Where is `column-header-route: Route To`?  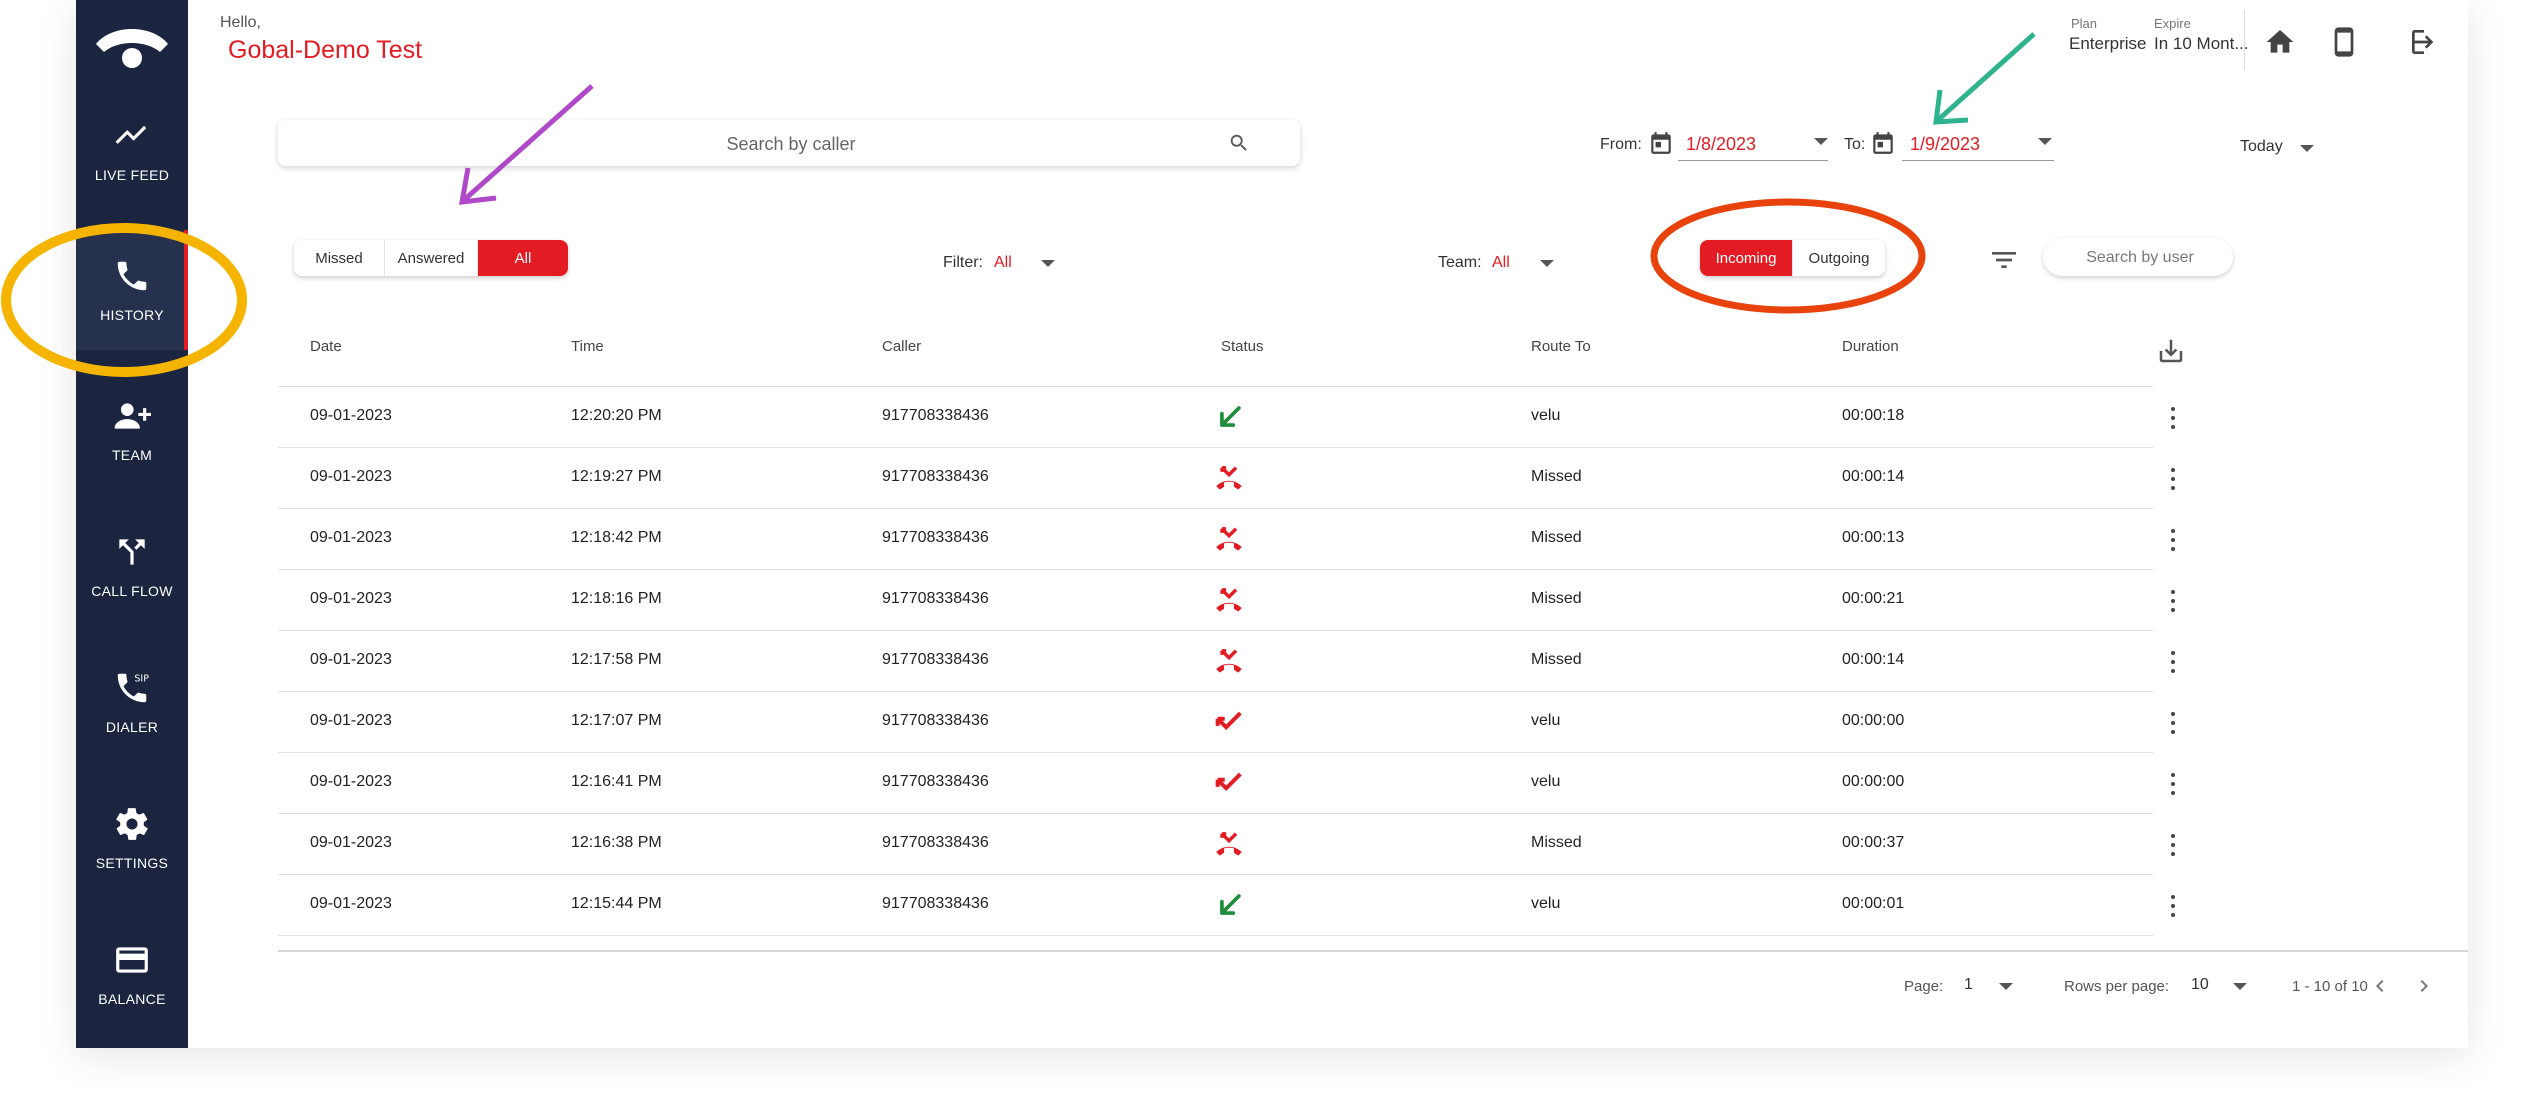
column-header-route: Route To is located at coordinates (1561, 346).